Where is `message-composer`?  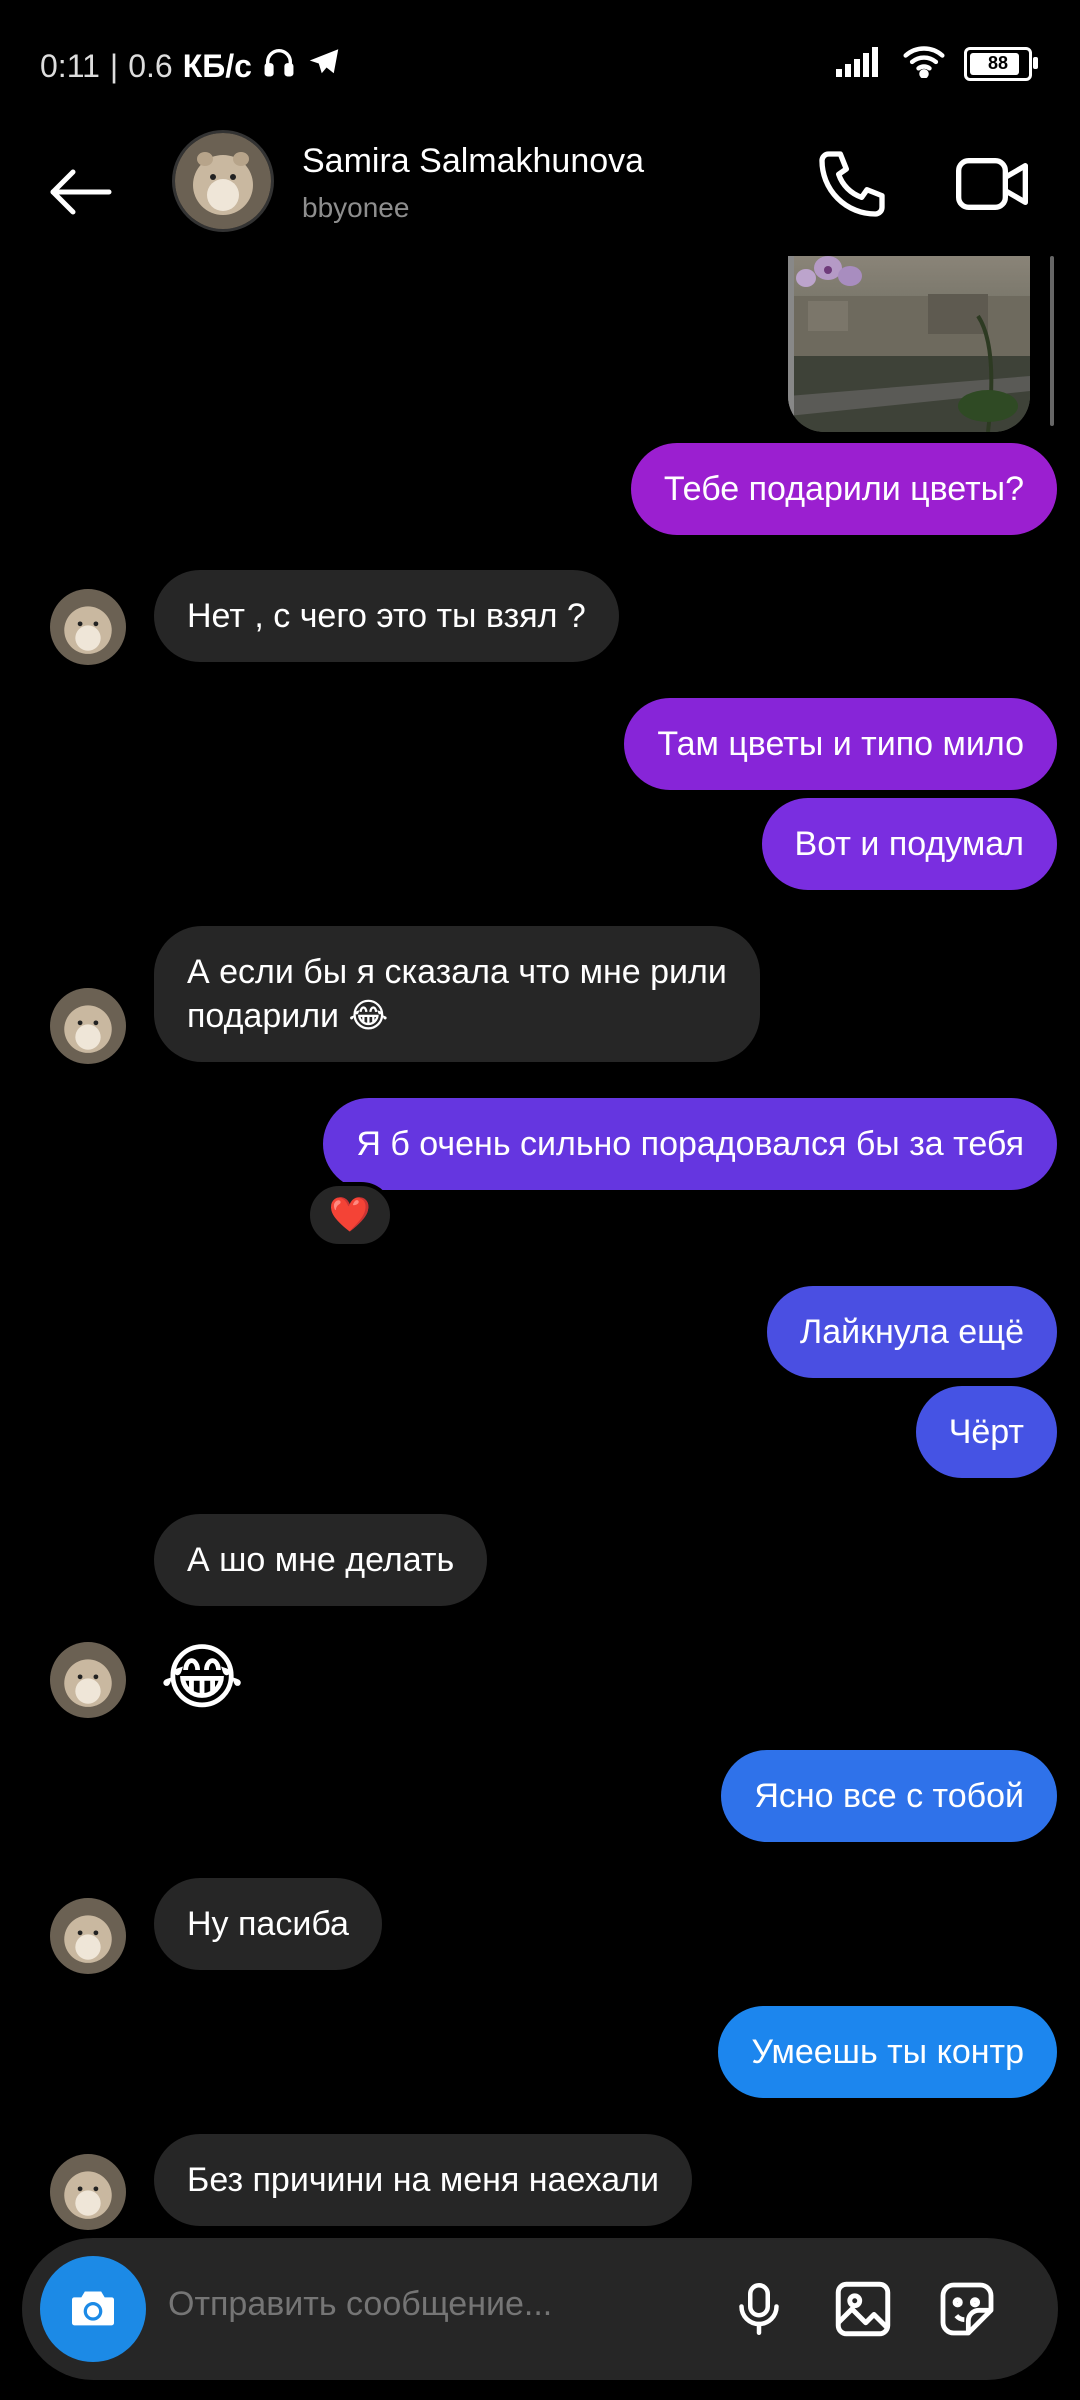 message-composer is located at coordinates (540, 2309).